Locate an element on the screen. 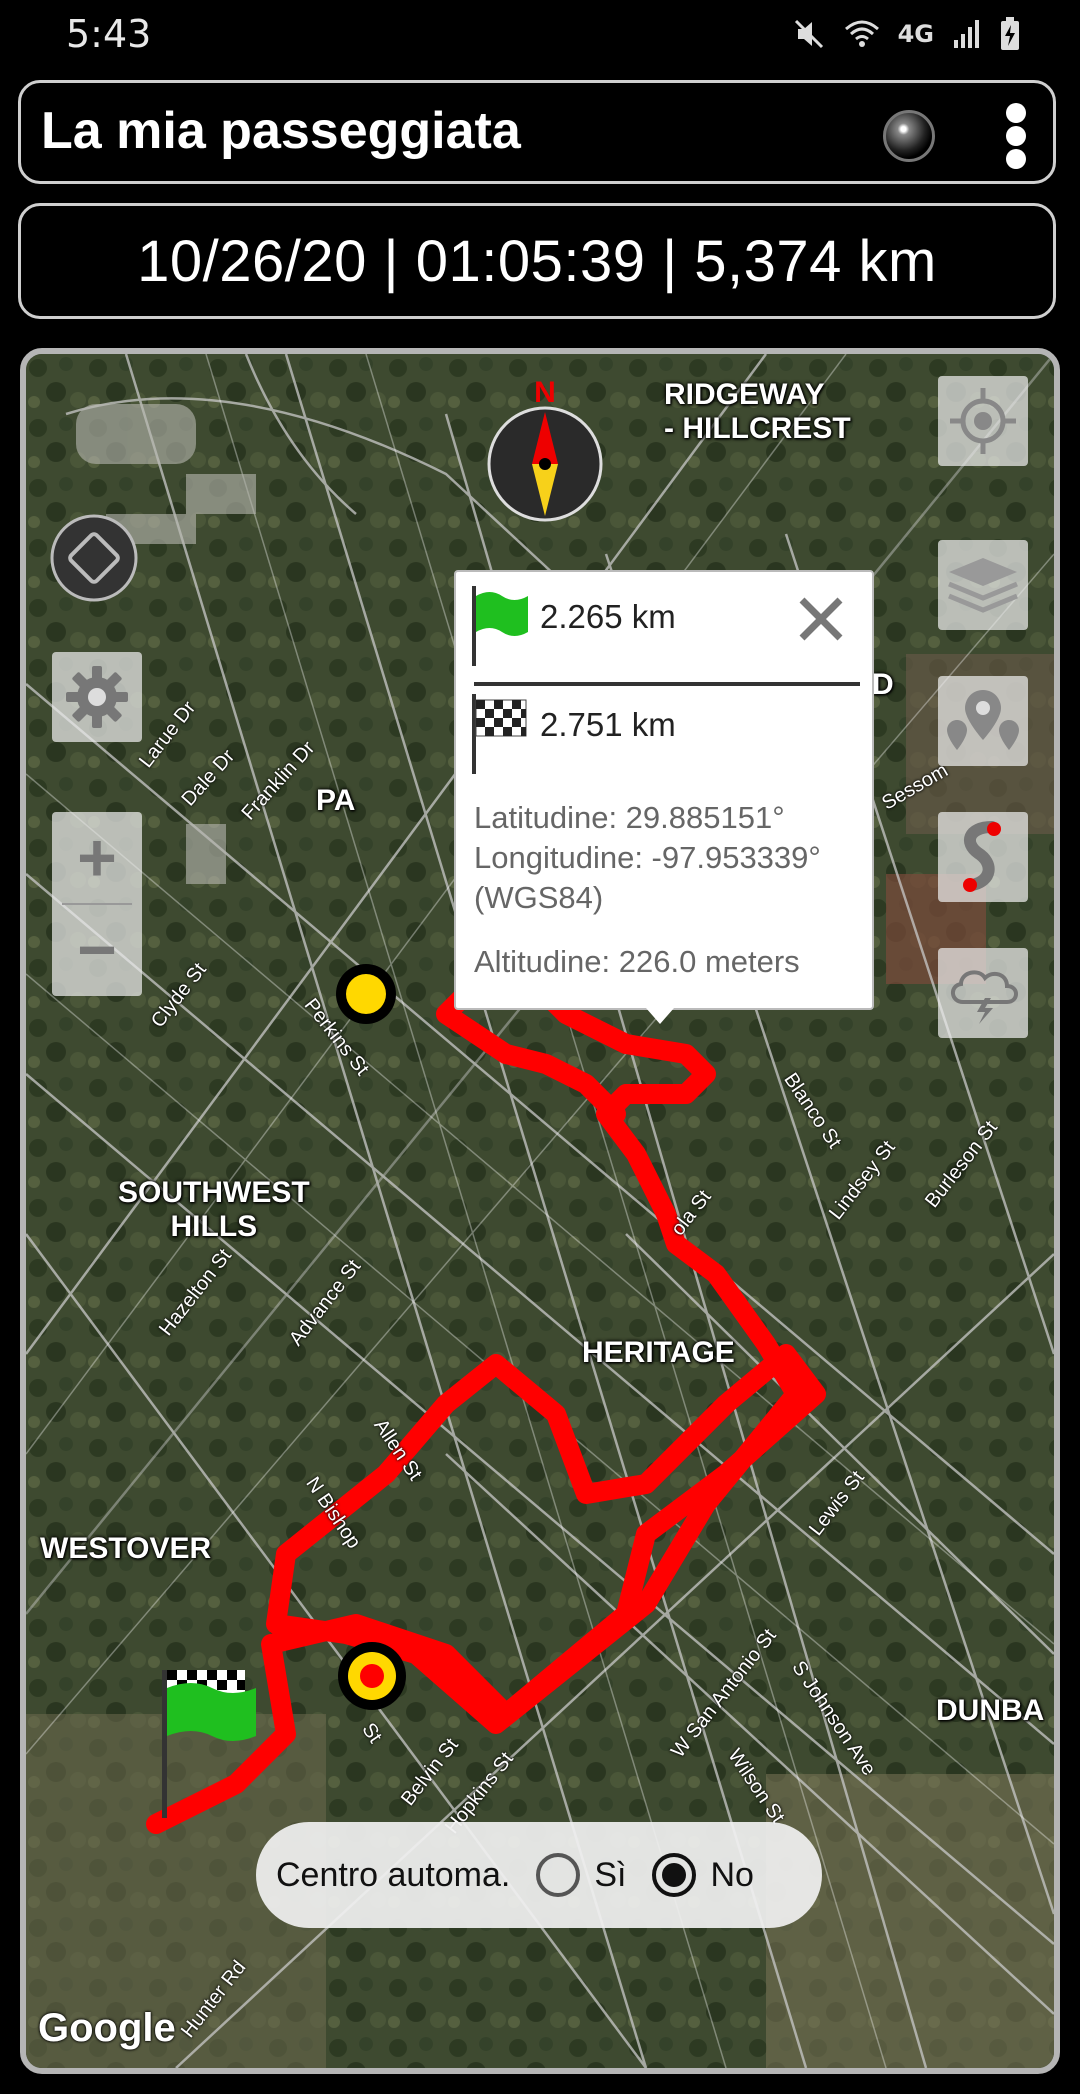 Image resolution: width=1080 pixels, height=2094 pixels. signal-icon is located at coordinates (966, 34).